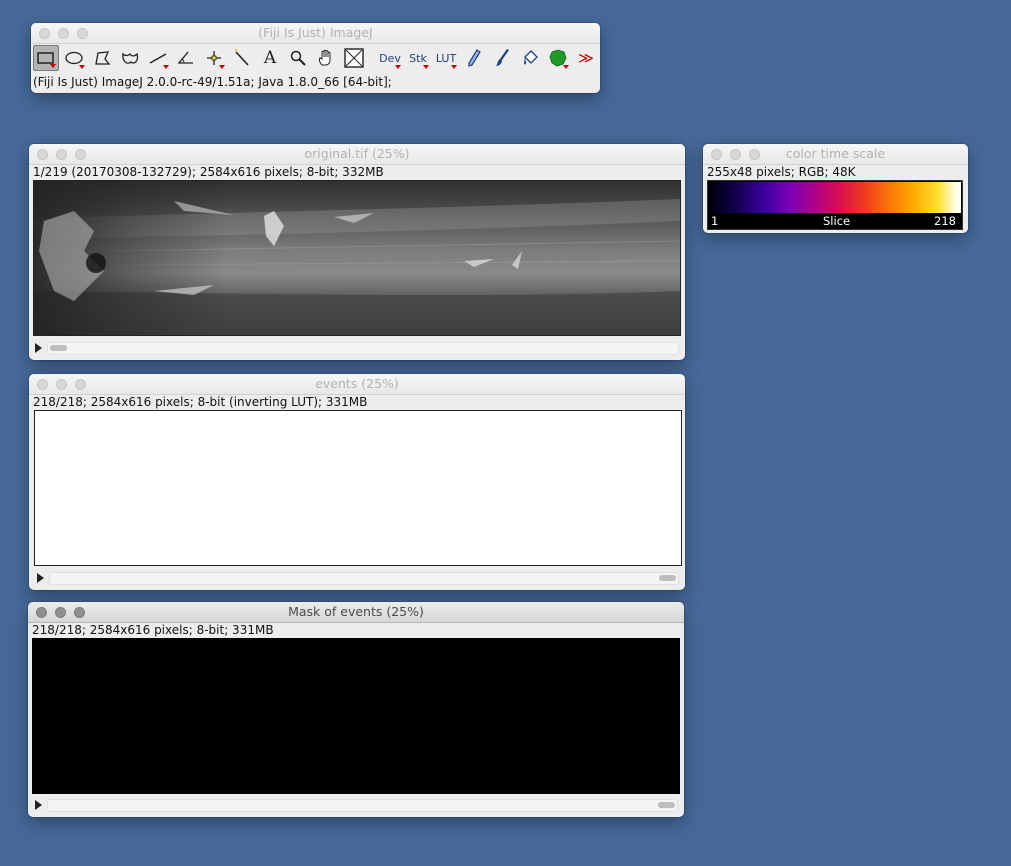  I want to click on line-tool, so click(158, 58).